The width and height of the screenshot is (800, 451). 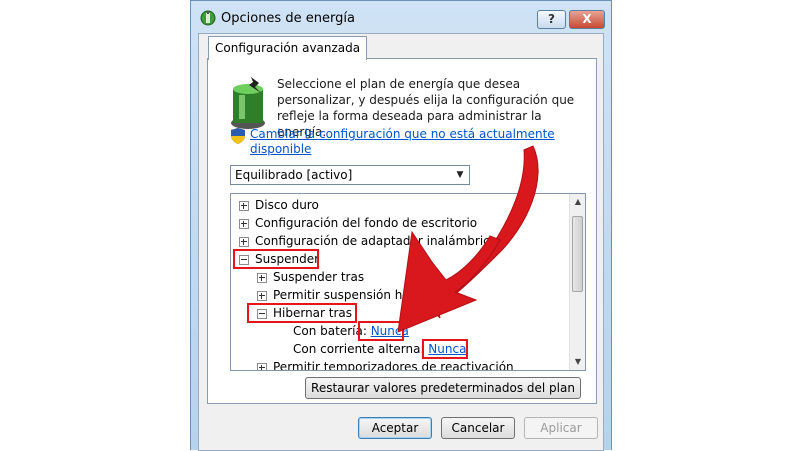 What do you see at coordinates (460, 175) in the screenshot?
I see `dropdown-arrow-icon: ▼` at bounding box center [460, 175].